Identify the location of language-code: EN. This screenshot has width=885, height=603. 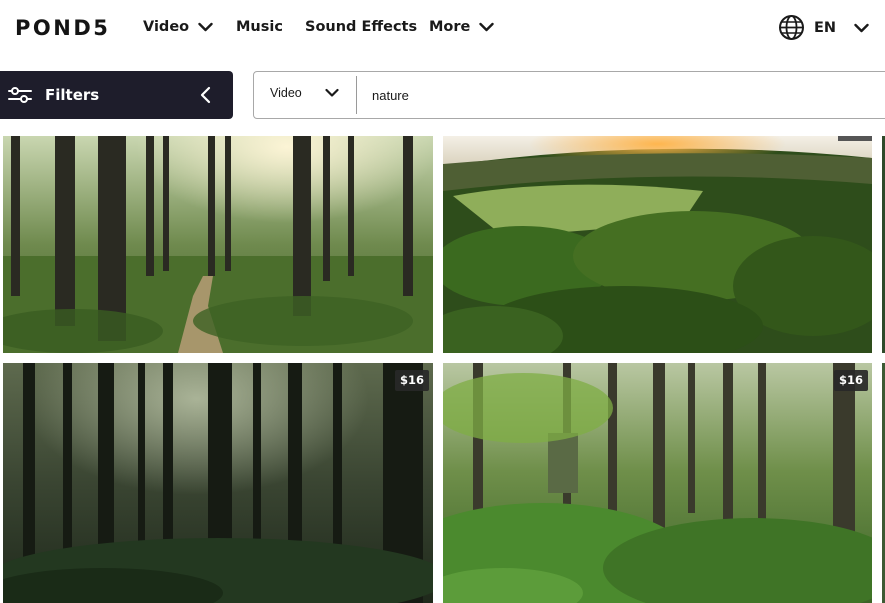
(825, 27).